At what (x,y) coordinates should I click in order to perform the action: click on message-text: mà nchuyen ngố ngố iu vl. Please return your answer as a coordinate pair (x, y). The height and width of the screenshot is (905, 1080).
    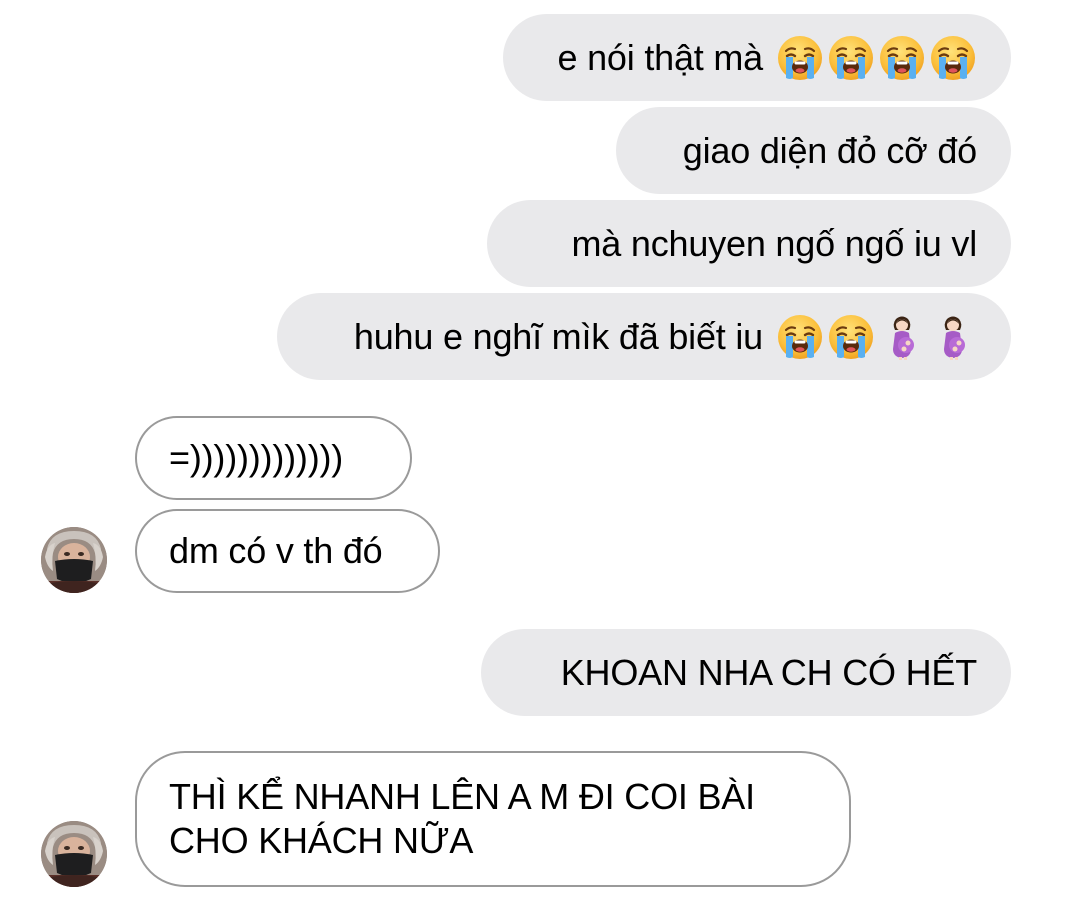
    Looking at the image, I should click on (774, 243).